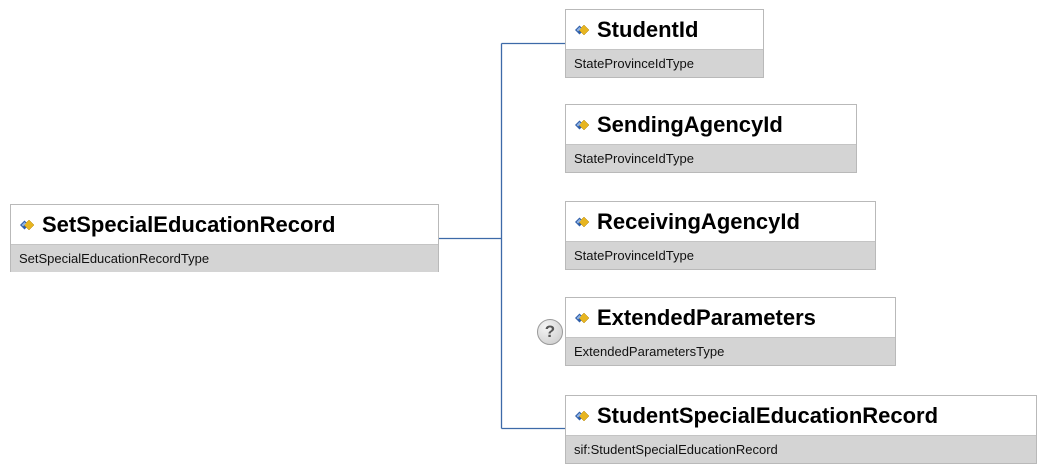 The image size is (1045, 468). What do you see at coordinates (224, 258) in the screenshot?
I see `root-element-type: SetSpecialEducationRecordType` at bounding box center [224, 258].